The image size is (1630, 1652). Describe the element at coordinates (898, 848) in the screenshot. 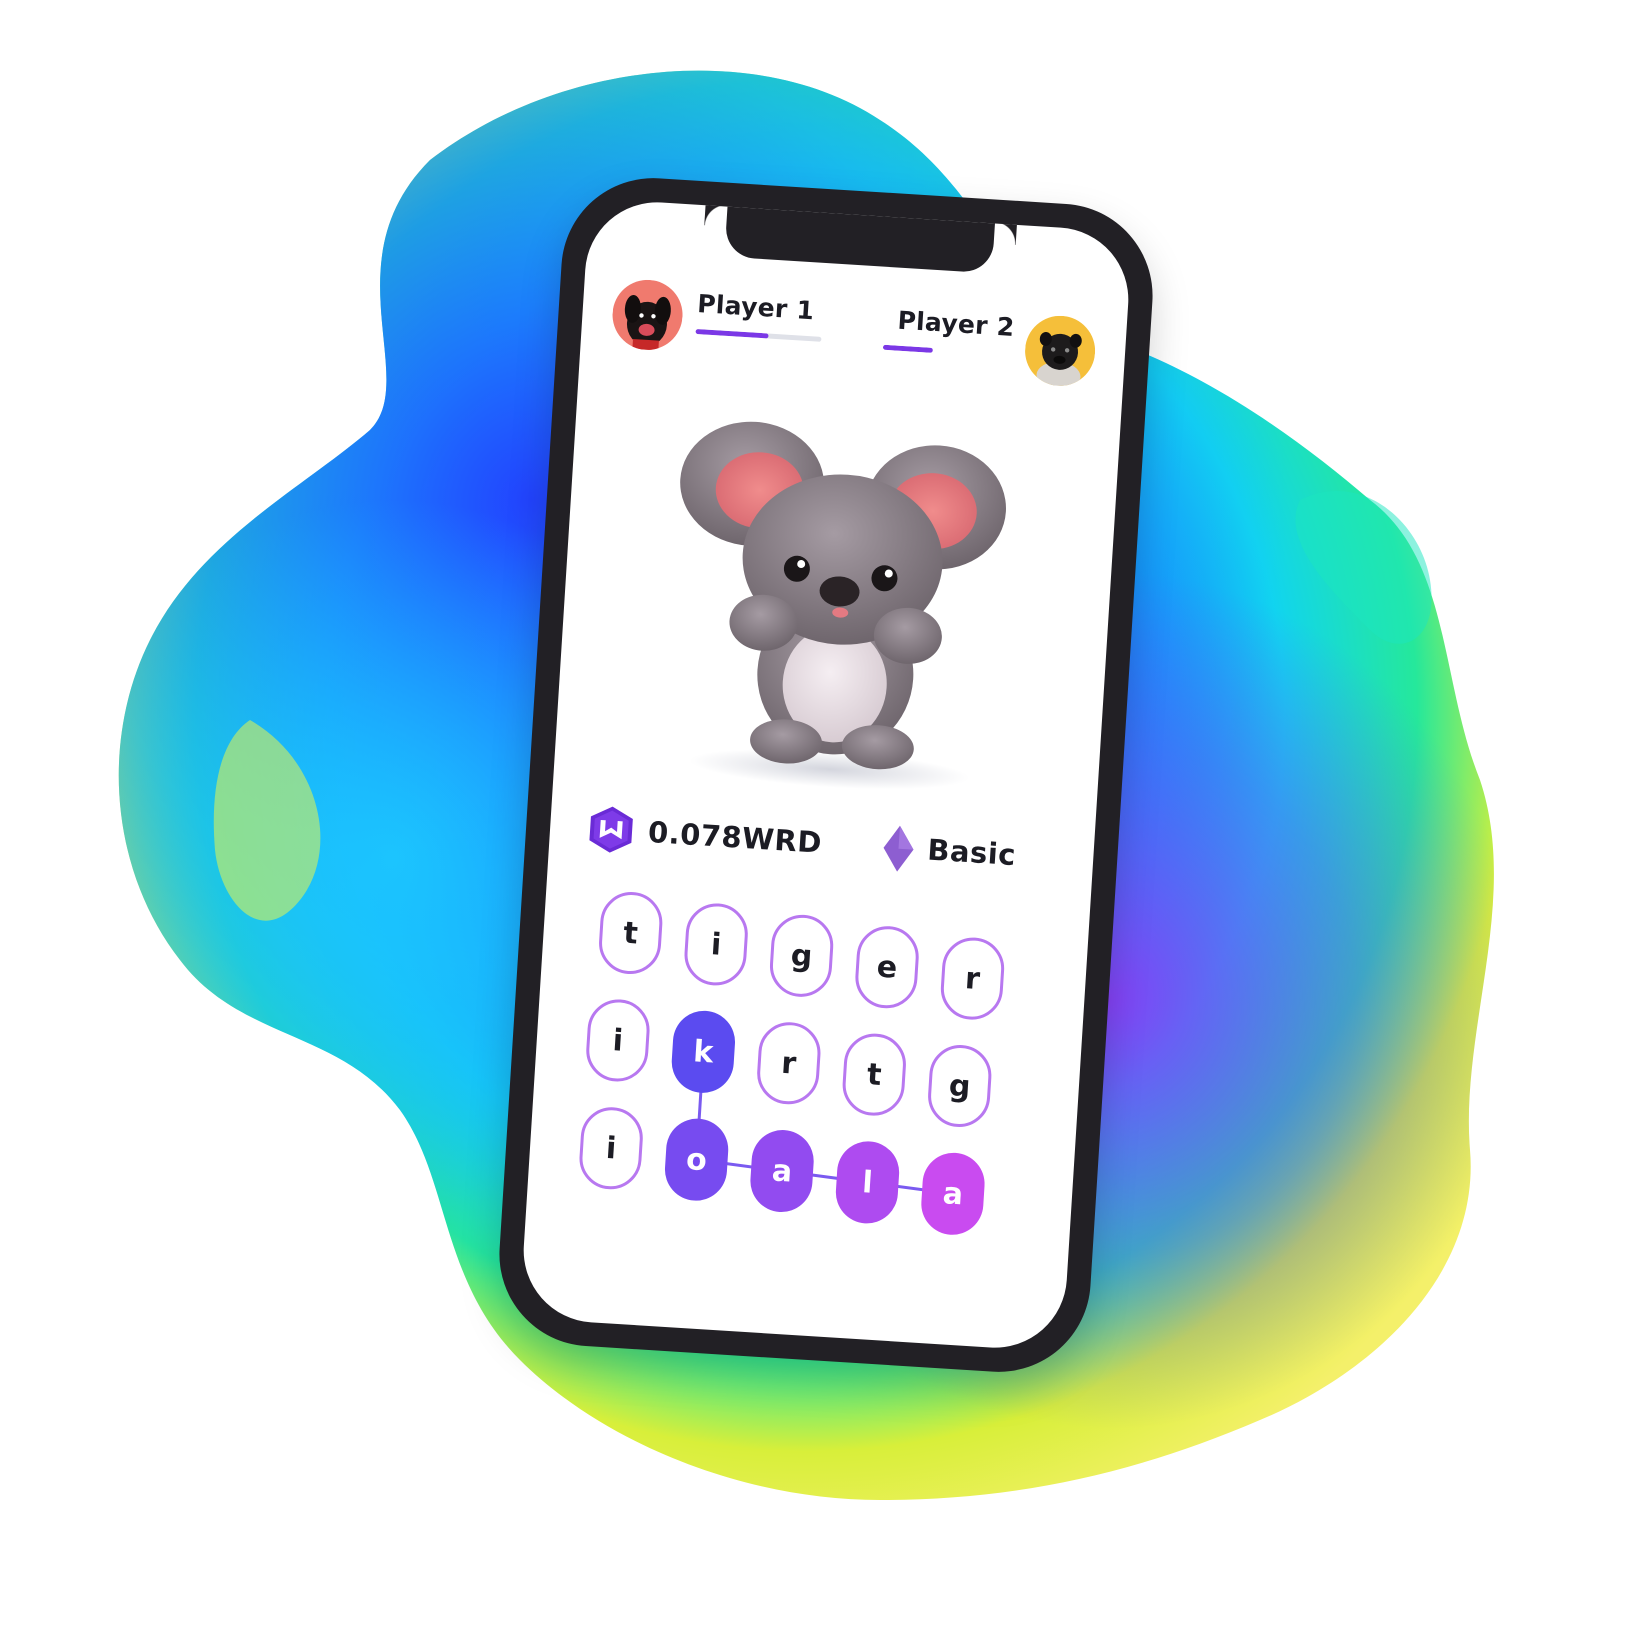

I see `diamond-icon` at that location.